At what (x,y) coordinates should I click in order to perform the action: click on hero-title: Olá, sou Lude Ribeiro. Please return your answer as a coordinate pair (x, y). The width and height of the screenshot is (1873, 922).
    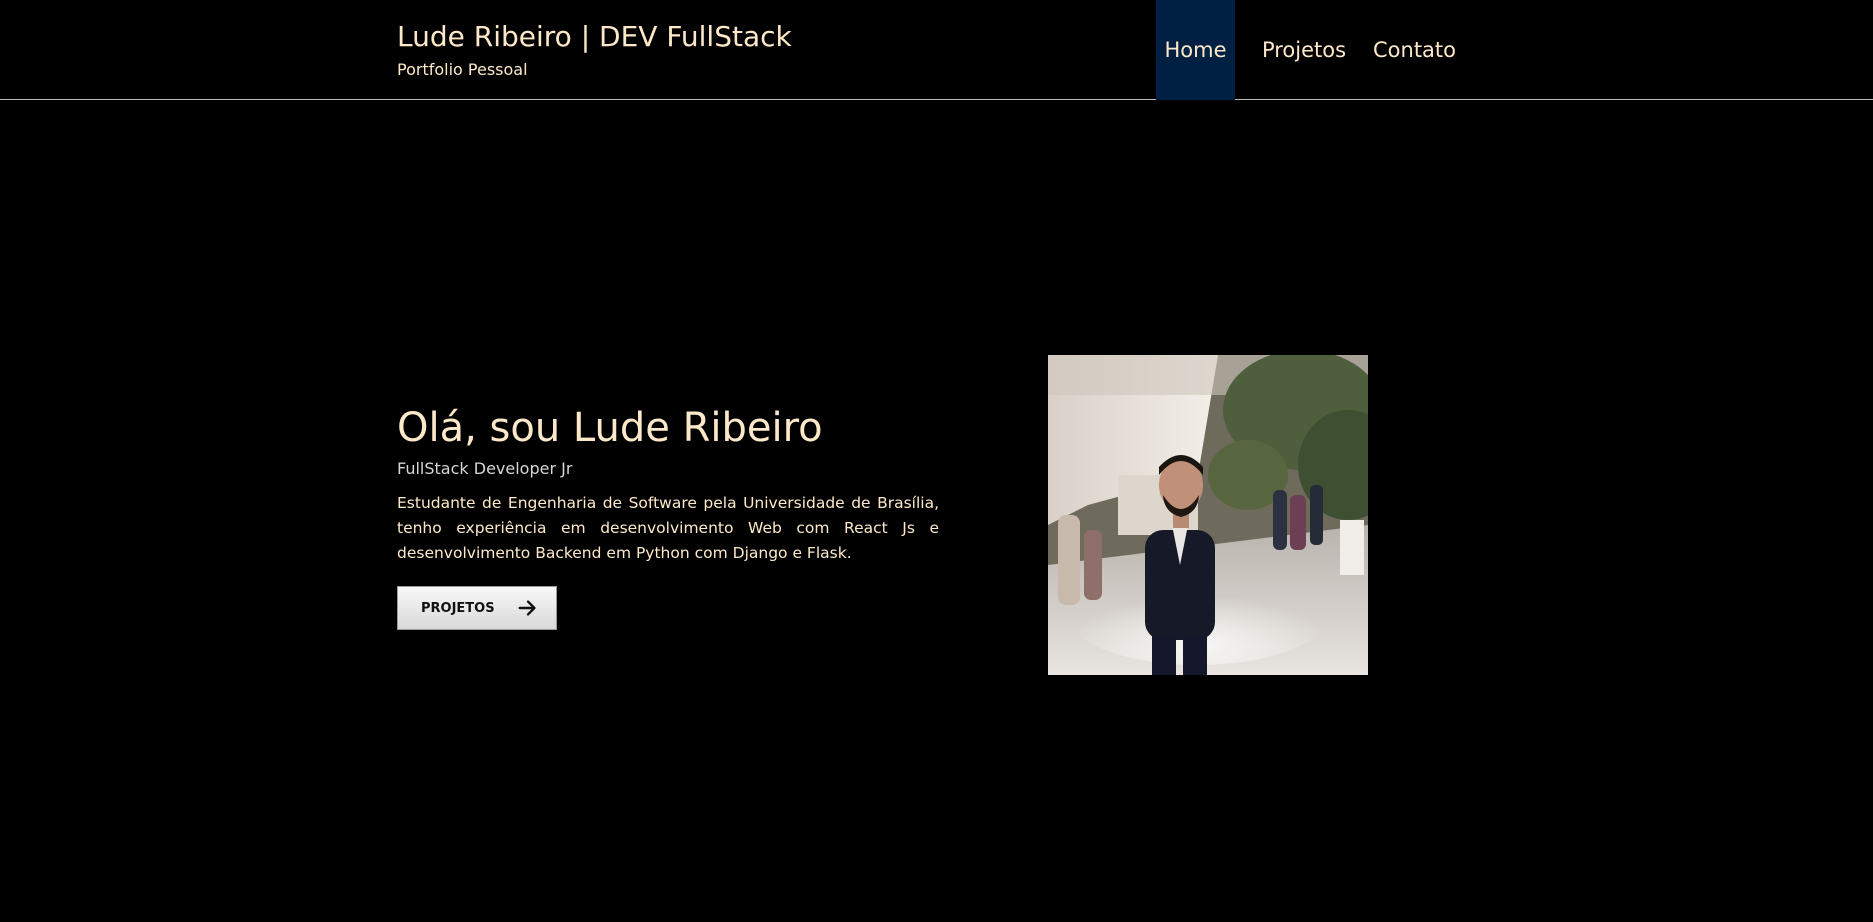
    Looking at the image, I should click on (610, 428).